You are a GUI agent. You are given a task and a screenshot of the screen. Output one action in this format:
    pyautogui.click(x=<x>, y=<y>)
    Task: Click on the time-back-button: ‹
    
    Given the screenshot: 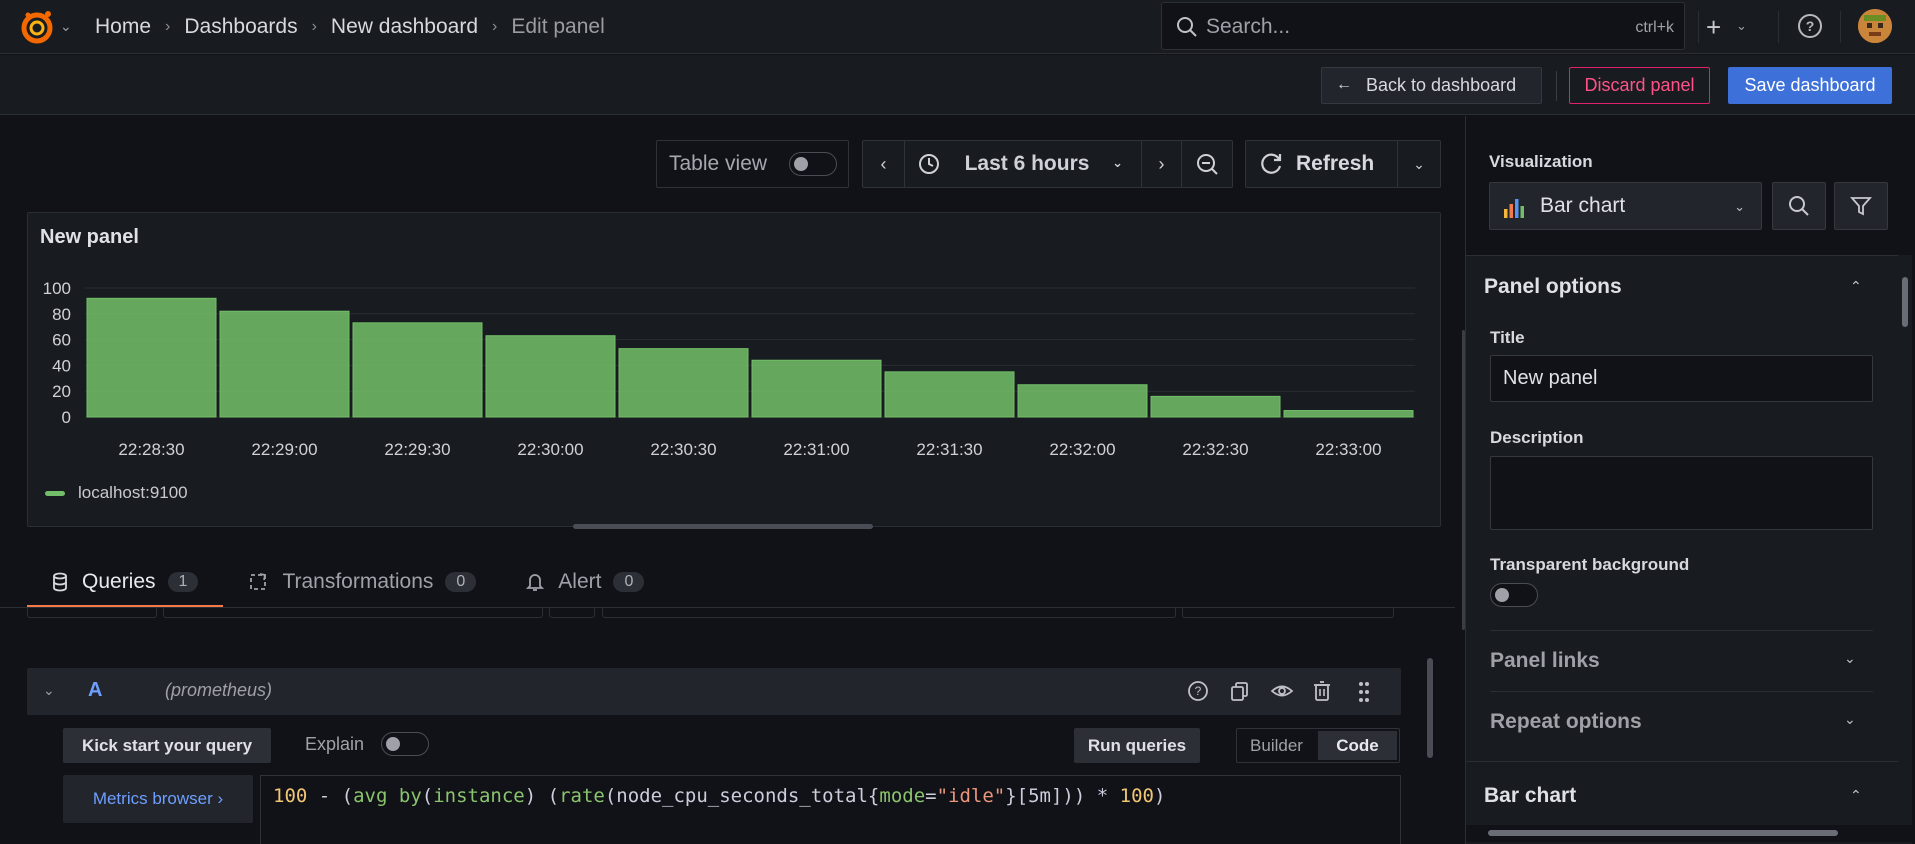 What is the action you would take?
    pyautogui.click(x=884, y=164)
    